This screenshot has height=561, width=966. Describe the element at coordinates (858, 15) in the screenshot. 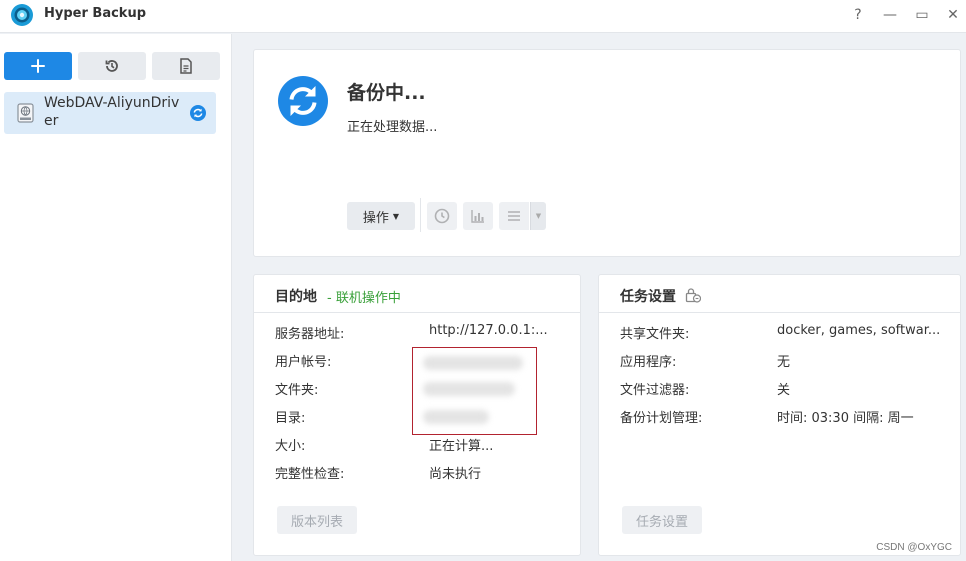

I see `help-button: ?` at that location.